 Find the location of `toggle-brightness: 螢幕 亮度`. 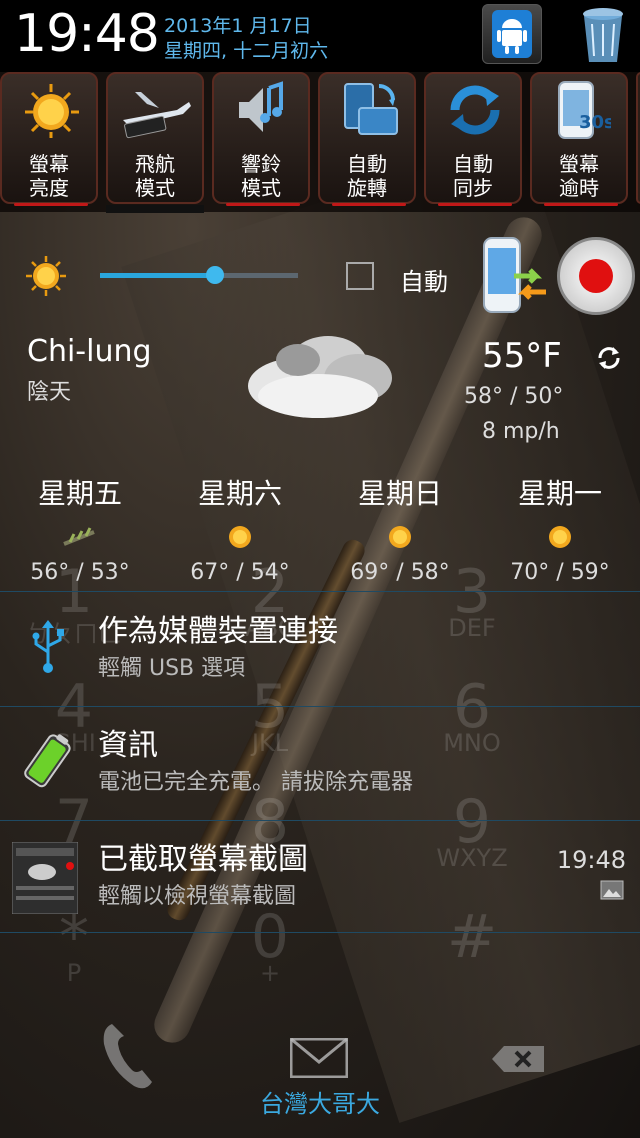

toggle-brightness: 螢幕 亮度 is located at coordinates (49, 139).